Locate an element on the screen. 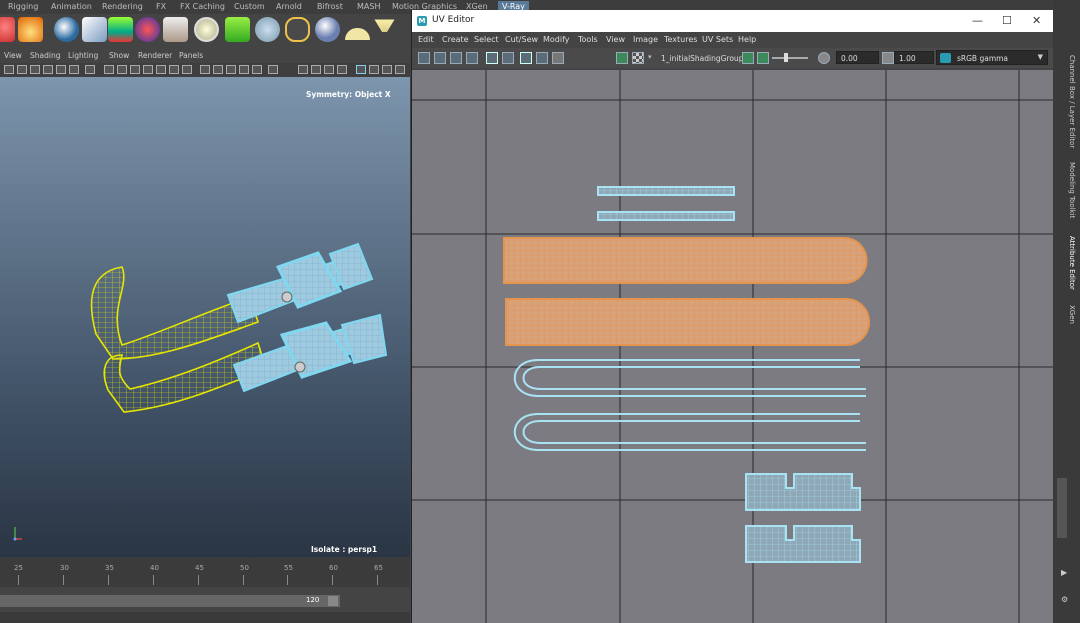 Image resolution: width=1080 pixels, height=623 pixels. shelf-tab-rendering: Rendering is located at coordinates (122, 6).